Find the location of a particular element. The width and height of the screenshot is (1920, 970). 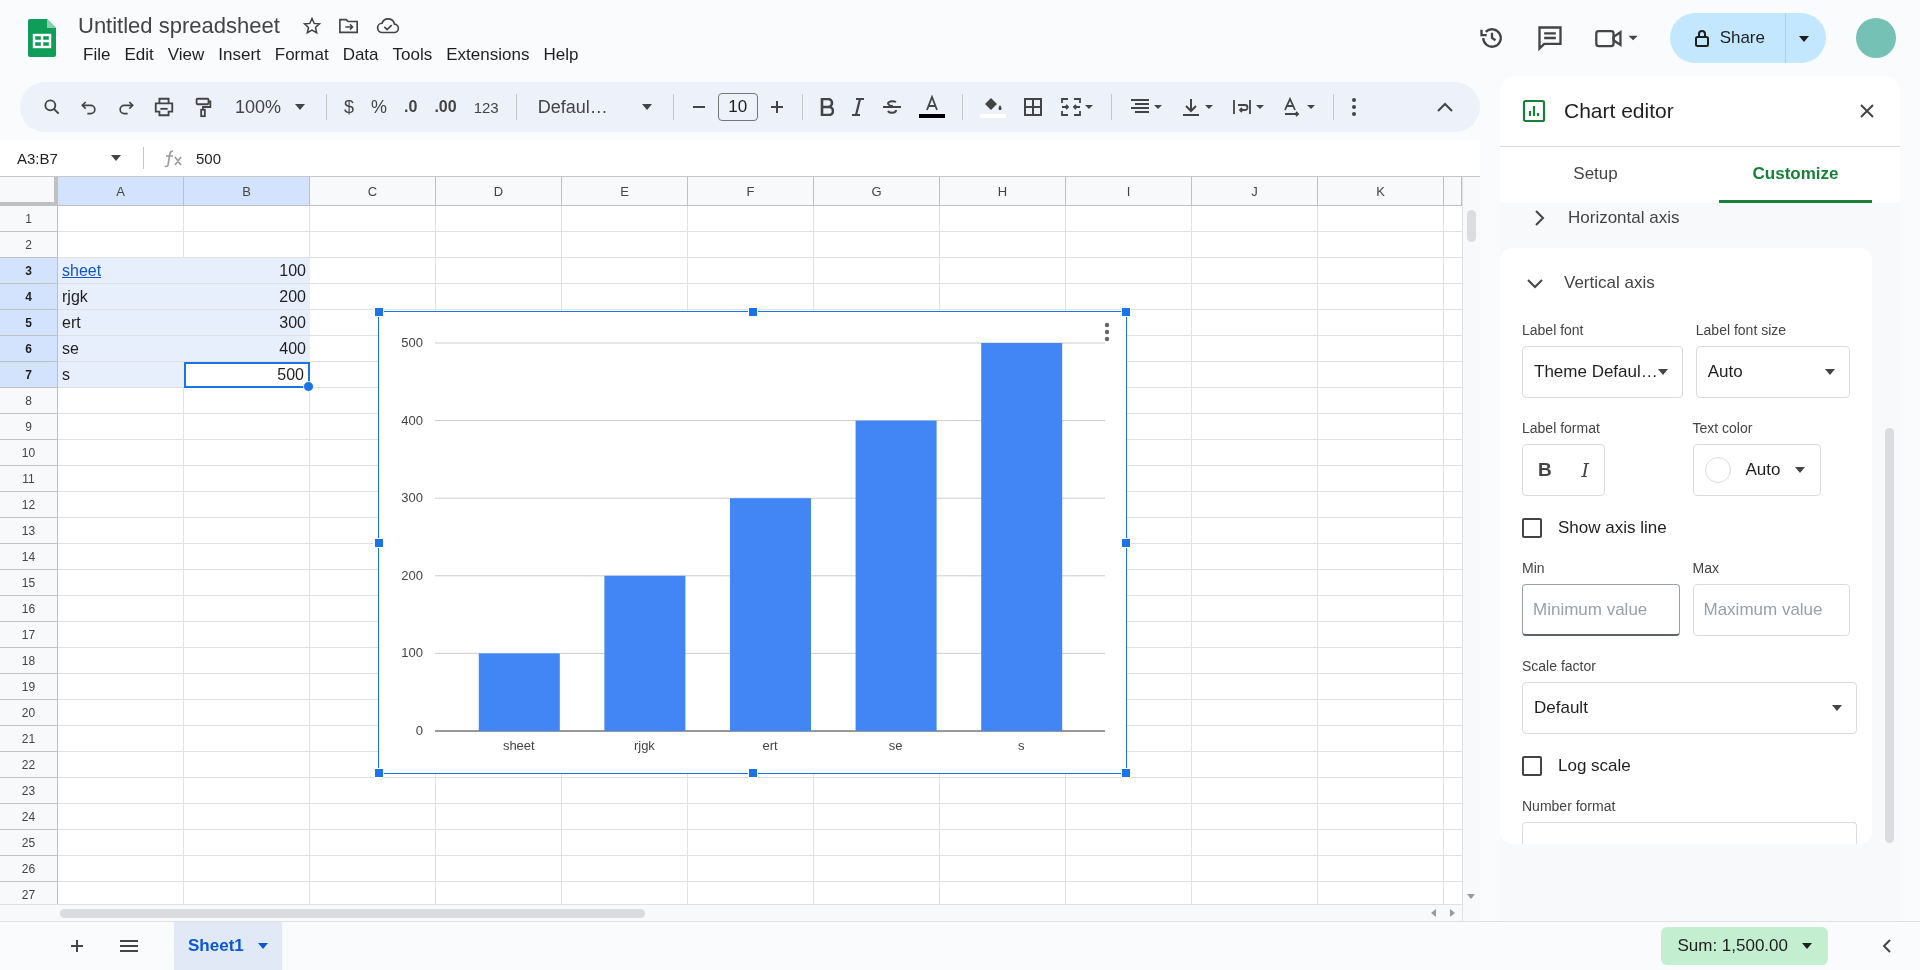

print-icon is located at coordinates (164, 107).